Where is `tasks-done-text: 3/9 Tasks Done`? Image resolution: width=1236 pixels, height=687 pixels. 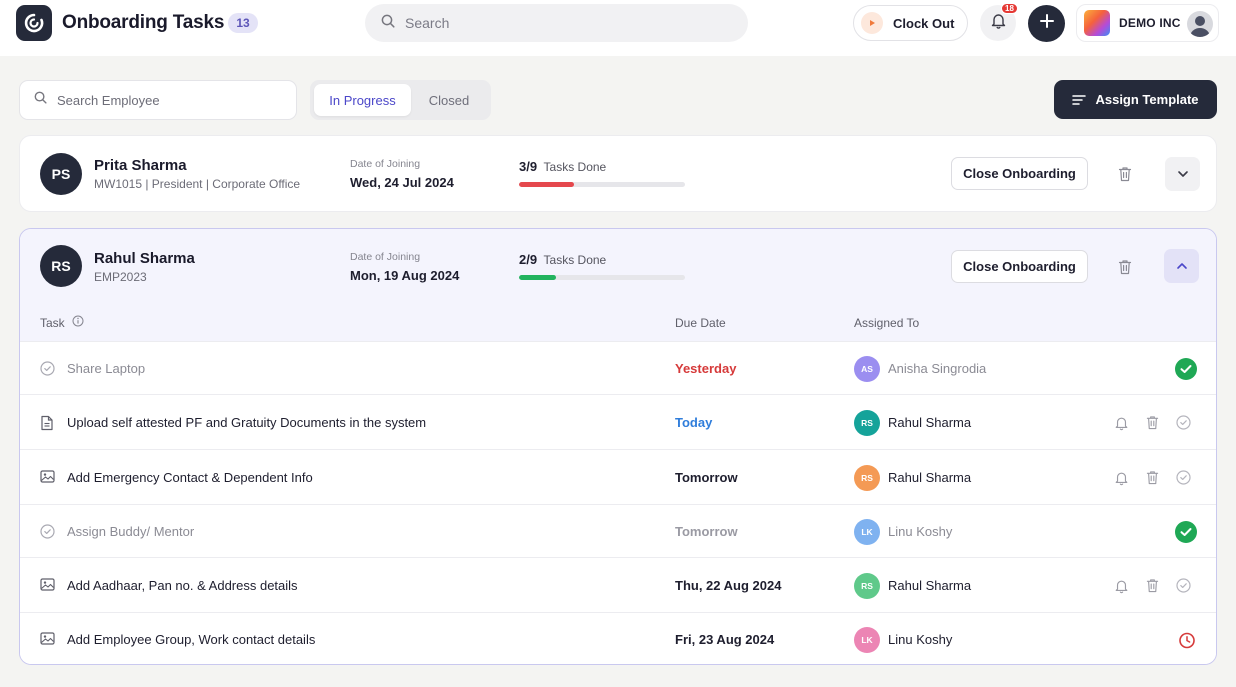
tasks-done-text: 3/9 Tasks Done is located at coordinates (562, 166).